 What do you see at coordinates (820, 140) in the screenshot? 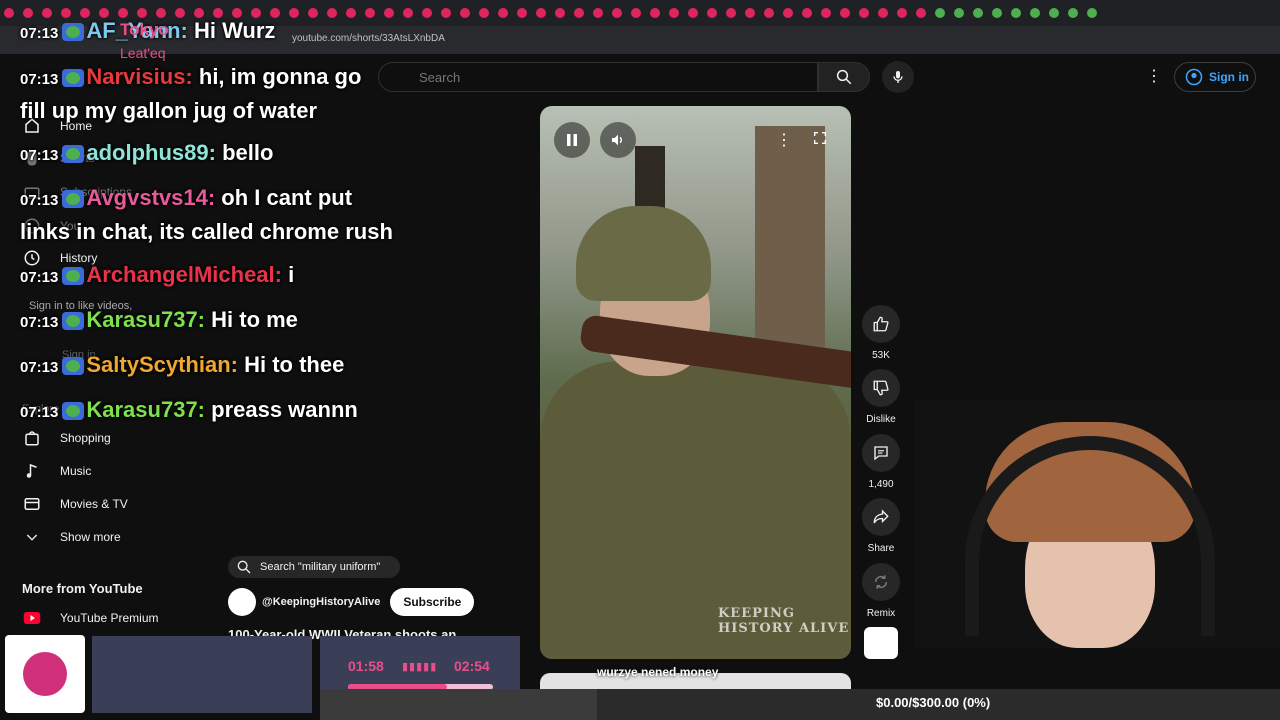
I see `fullscreen-button` at bounding box center [820, 140].